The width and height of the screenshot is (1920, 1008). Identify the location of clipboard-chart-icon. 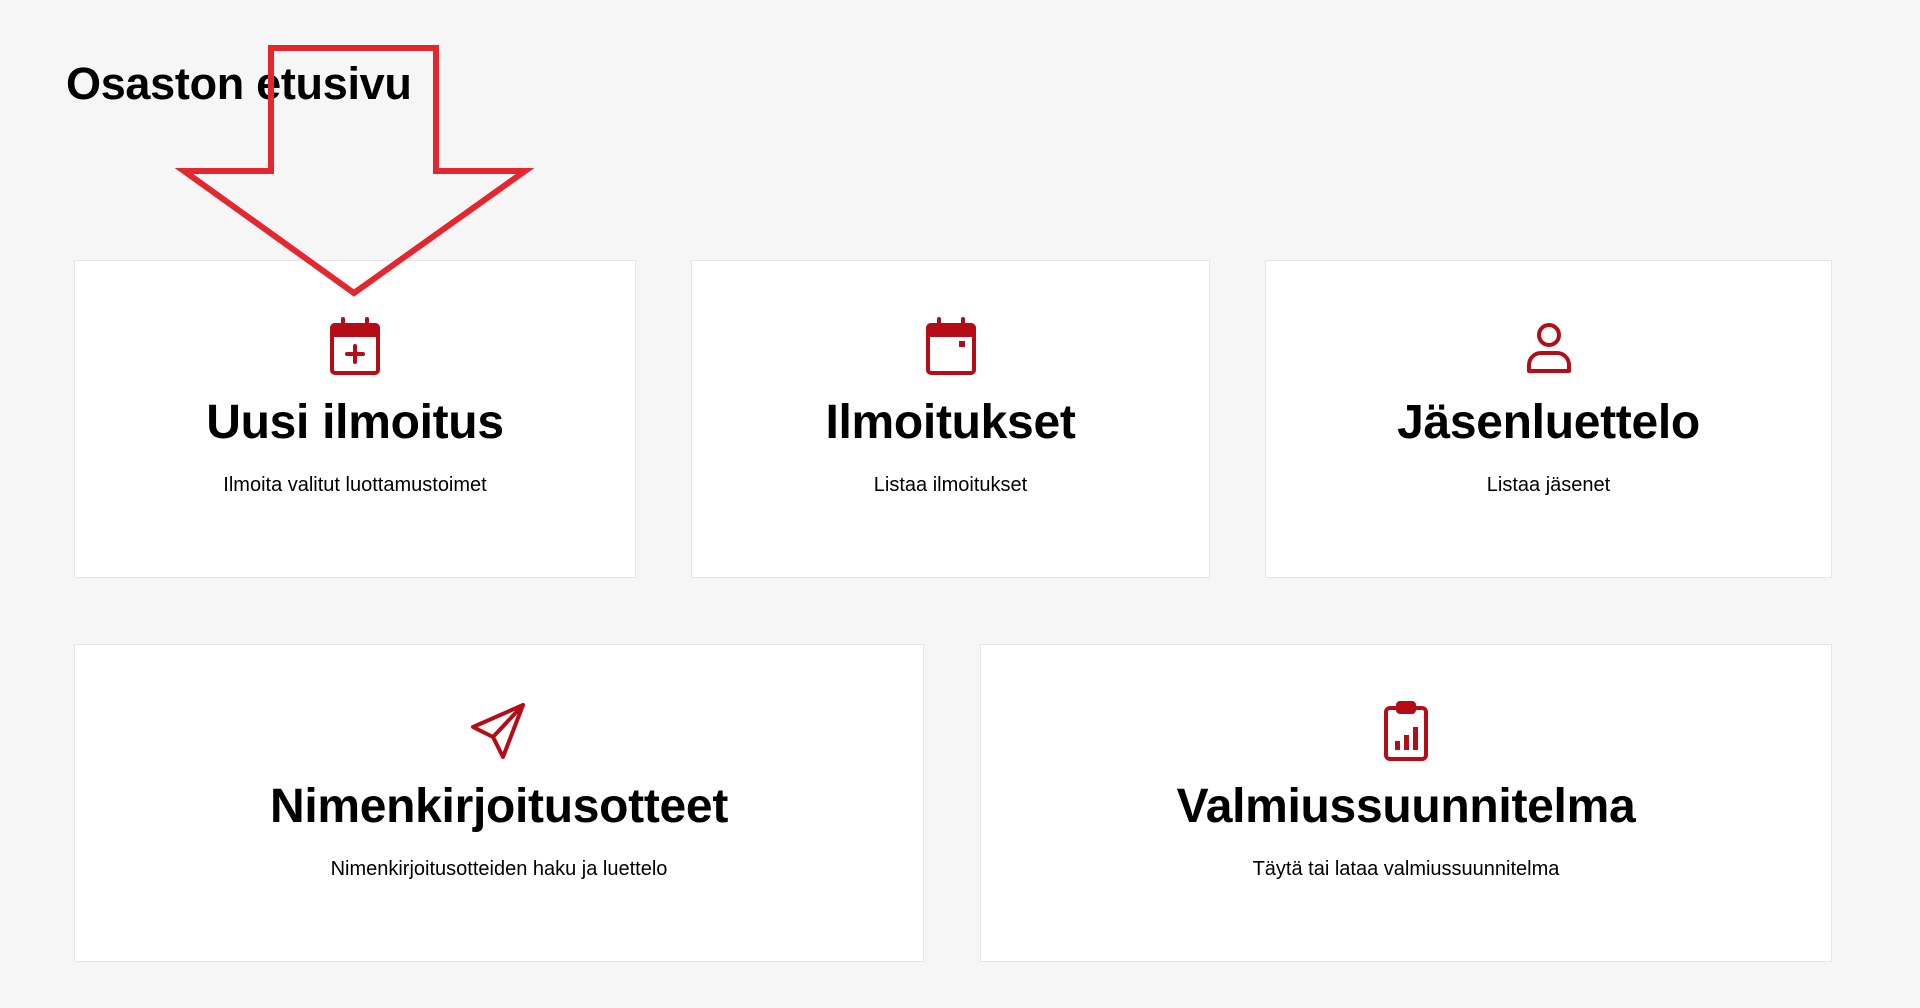
(1406, 731).